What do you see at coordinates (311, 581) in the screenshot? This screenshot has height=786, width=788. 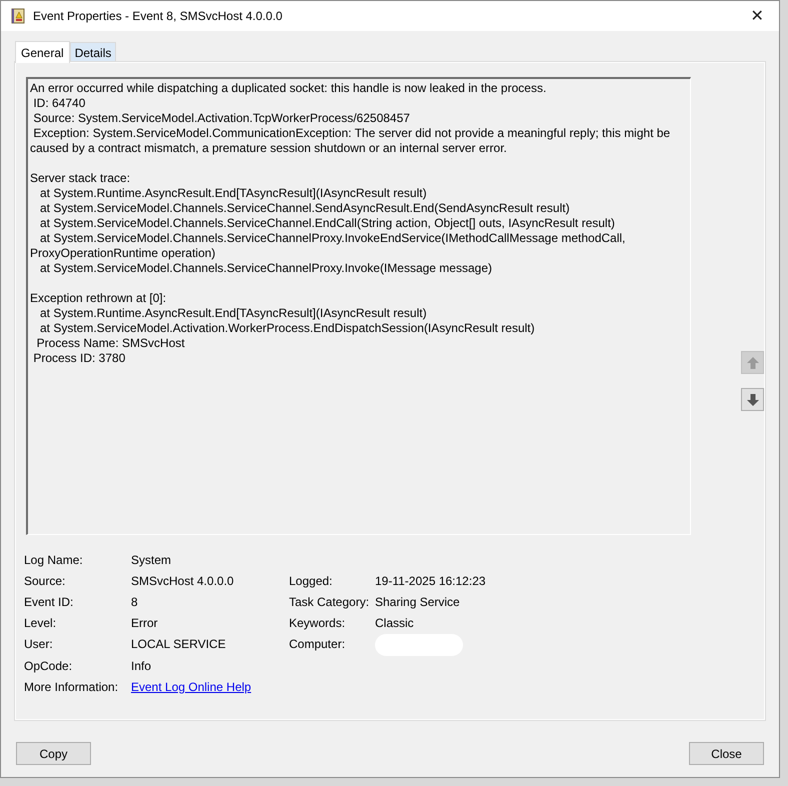 I see `property-label: Logged:` at bounding box center [311, 581].